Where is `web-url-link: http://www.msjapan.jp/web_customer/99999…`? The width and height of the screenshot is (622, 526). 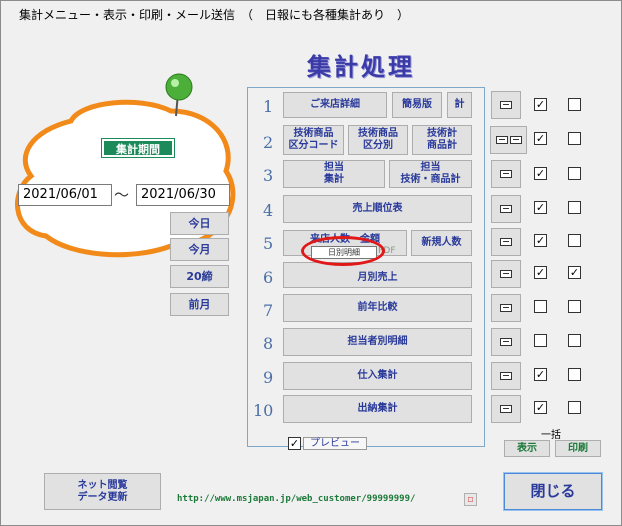 web-url-link: http://www.msjapan.jp/web_customer/99999… is located at coordinates (296, 499).